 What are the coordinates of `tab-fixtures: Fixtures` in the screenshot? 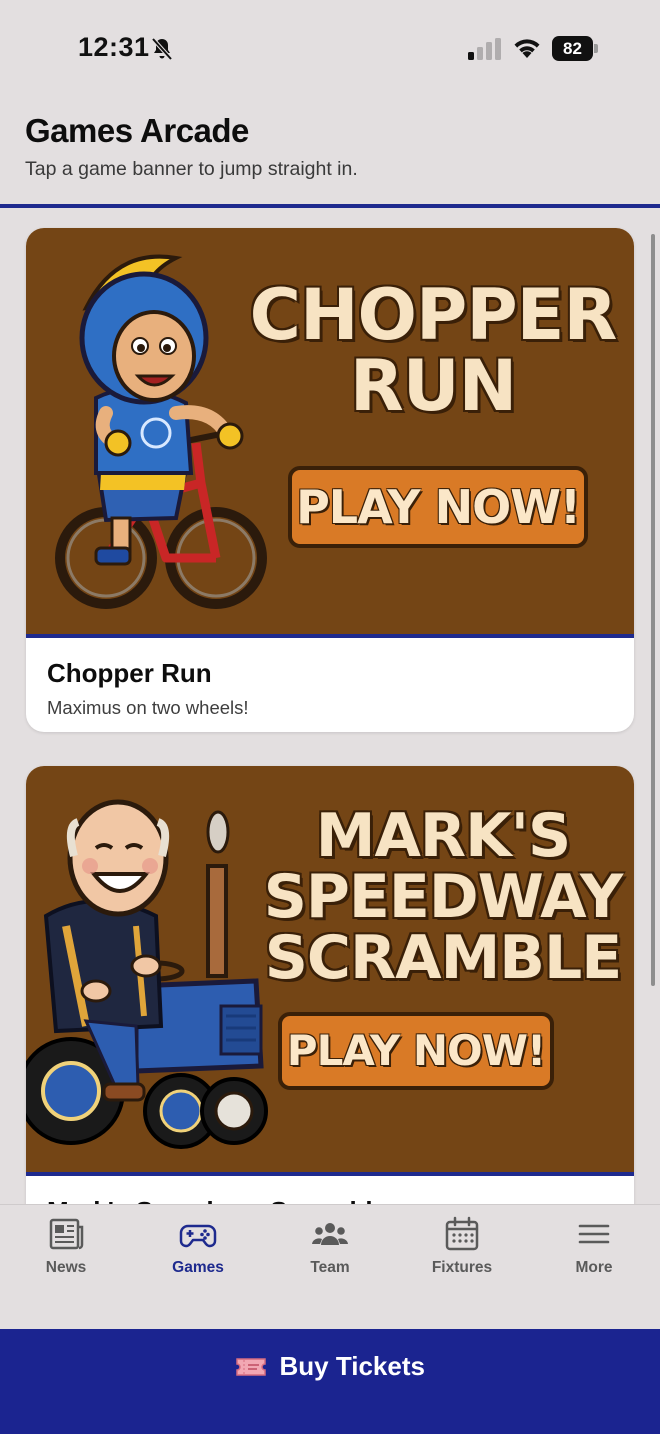 It's located at (462, 1246).